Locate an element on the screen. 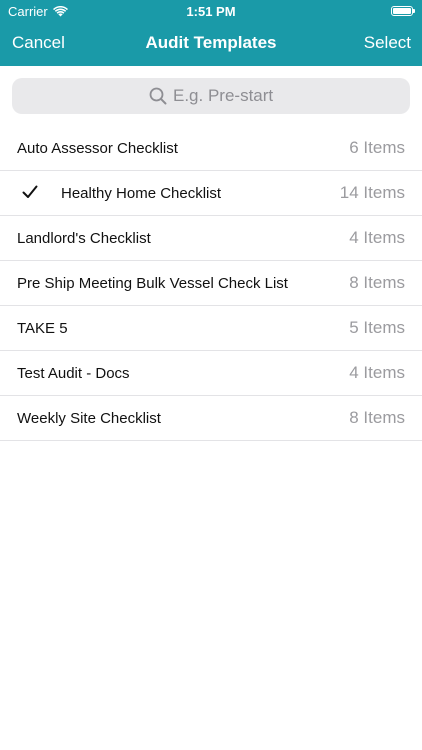 This screenshot has width=422, height=750. battery-icon is located at coordinates (403, 11).